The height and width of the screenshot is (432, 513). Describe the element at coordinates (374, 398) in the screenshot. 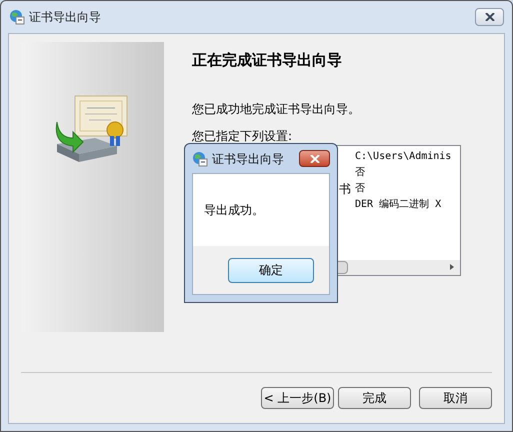

I see `wizard-button: 完成` at that location.